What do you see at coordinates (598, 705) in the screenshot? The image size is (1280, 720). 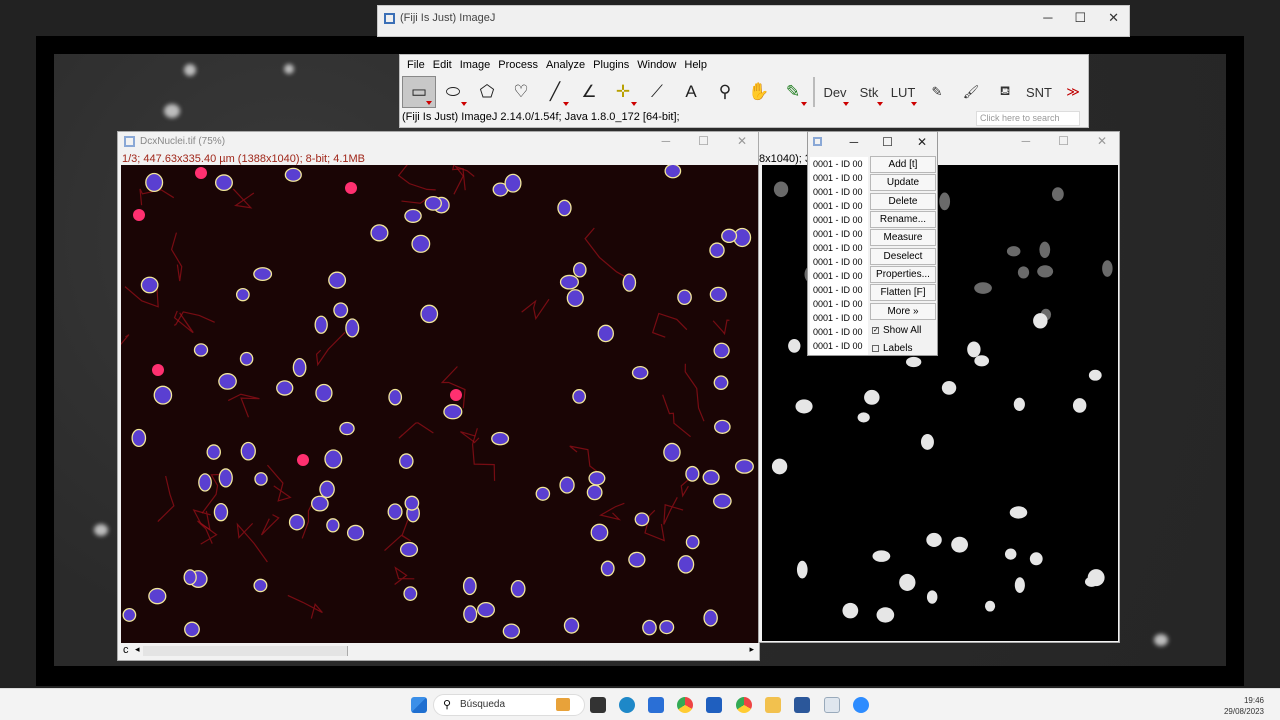 I see `task-view-icon` at bounding box center [598, 705].